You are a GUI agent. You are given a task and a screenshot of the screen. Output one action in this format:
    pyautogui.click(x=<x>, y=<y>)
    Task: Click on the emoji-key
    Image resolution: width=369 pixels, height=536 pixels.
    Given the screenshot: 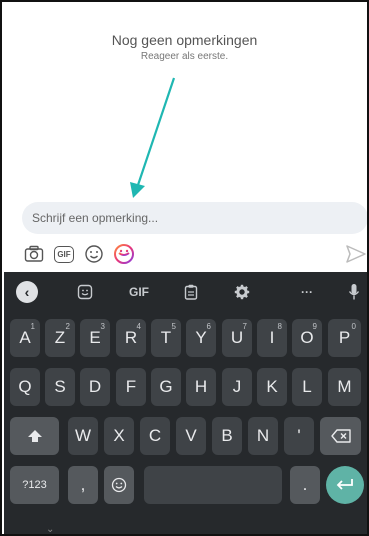 What is the action you would take?
    pyautogui.click(x=119, y=485)
    